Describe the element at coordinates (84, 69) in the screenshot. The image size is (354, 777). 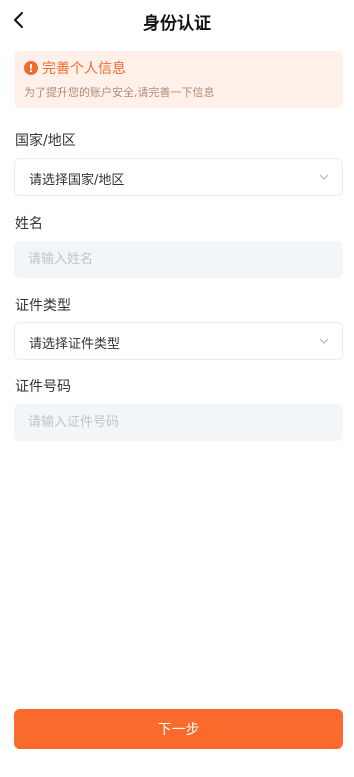
I see `notice-title: 完善个人信息` at that location.